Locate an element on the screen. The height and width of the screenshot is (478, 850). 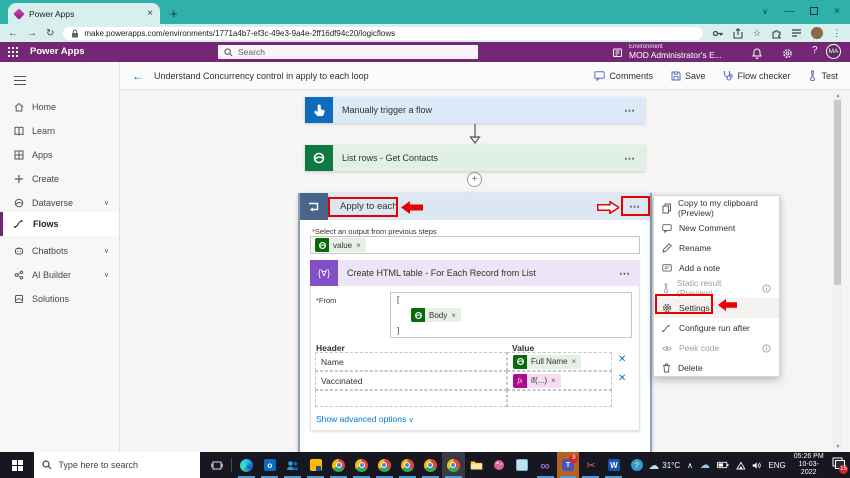
weather-widget: ☁ 31°C is located at coordinates (664, 465).